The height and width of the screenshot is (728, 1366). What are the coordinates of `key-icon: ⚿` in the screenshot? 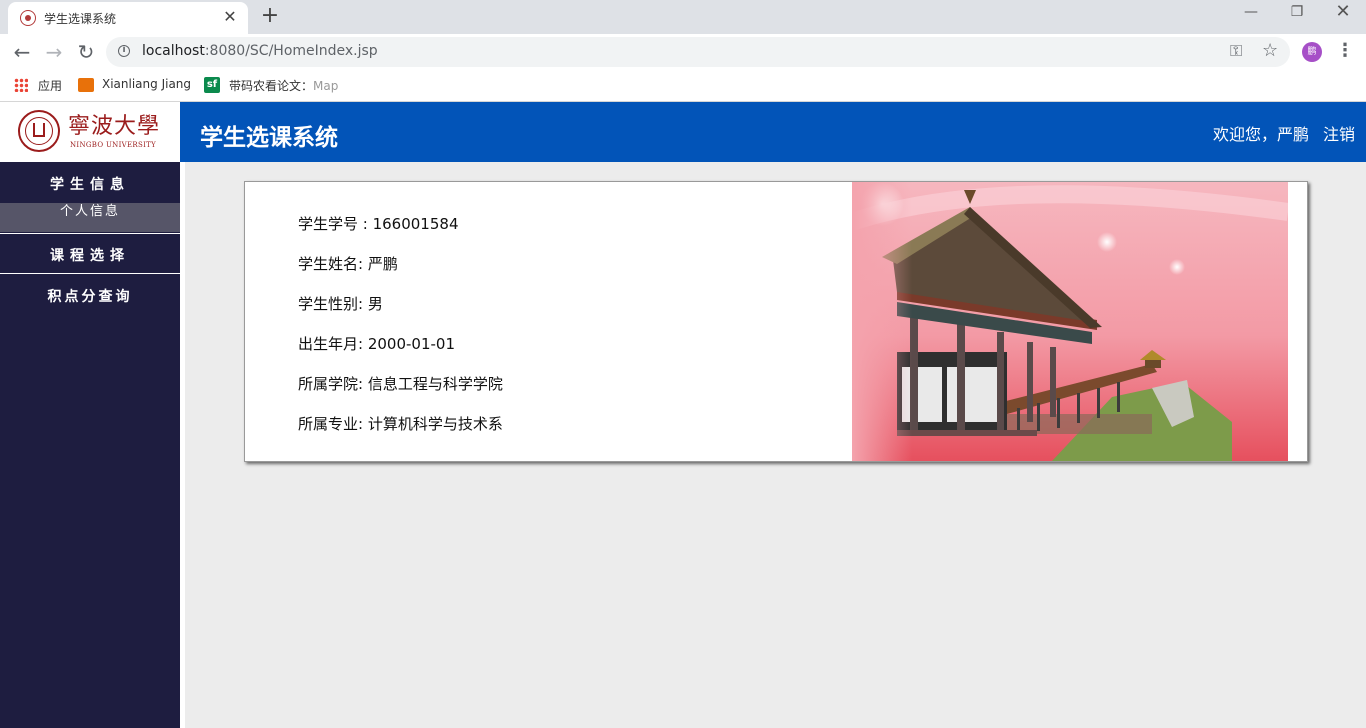 It's located at (1236, 51).